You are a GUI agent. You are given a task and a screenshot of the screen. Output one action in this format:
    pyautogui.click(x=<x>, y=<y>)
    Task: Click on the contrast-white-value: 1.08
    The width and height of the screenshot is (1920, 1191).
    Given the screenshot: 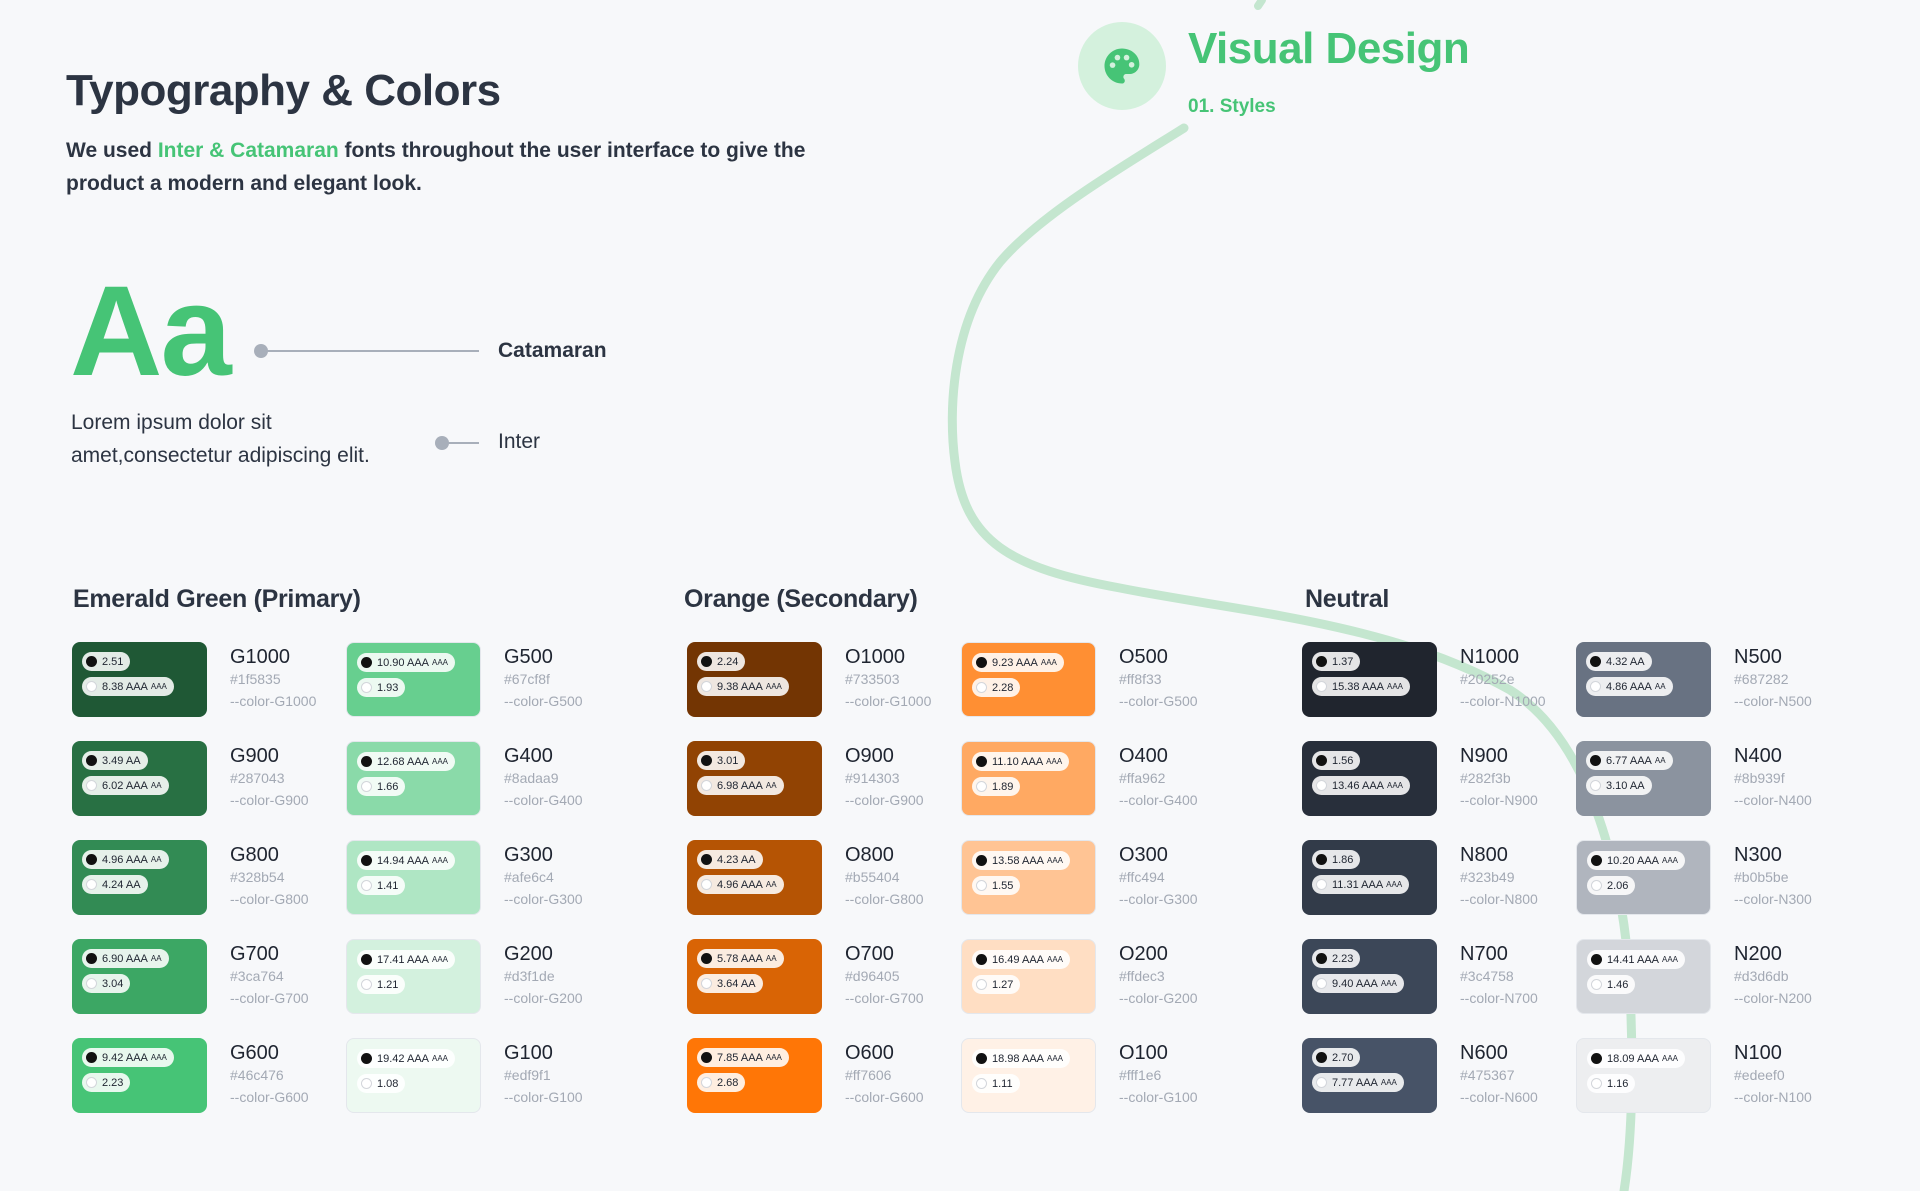 What is the action you would take?
    pyautogui.click(x=388, y=1083)
    